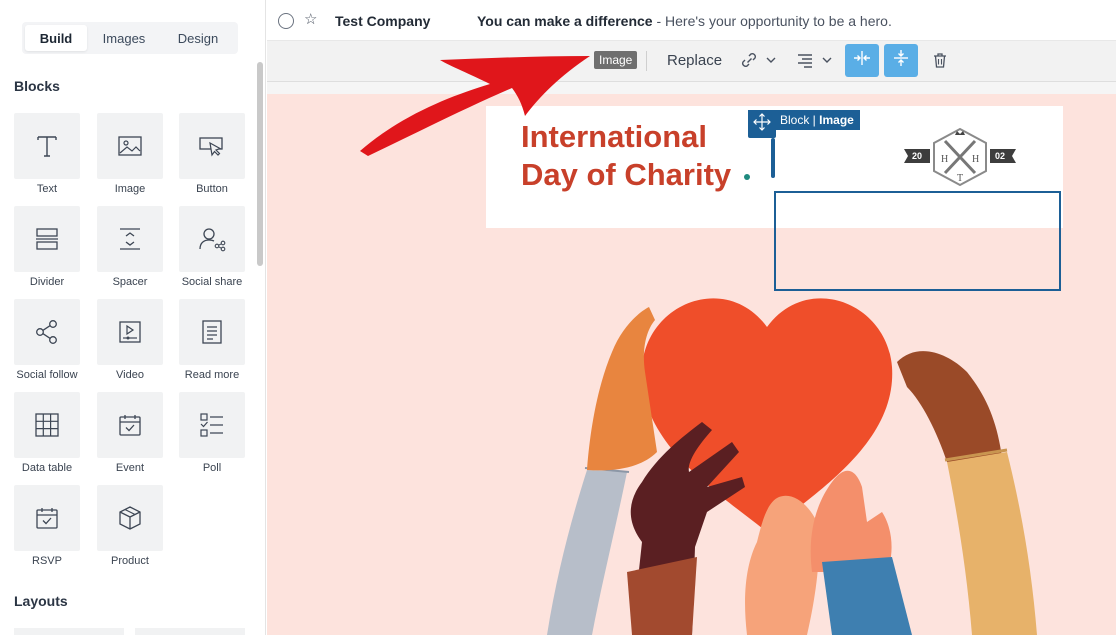  I want to click on image-toolbar: Image Replace, so click(691, 61).